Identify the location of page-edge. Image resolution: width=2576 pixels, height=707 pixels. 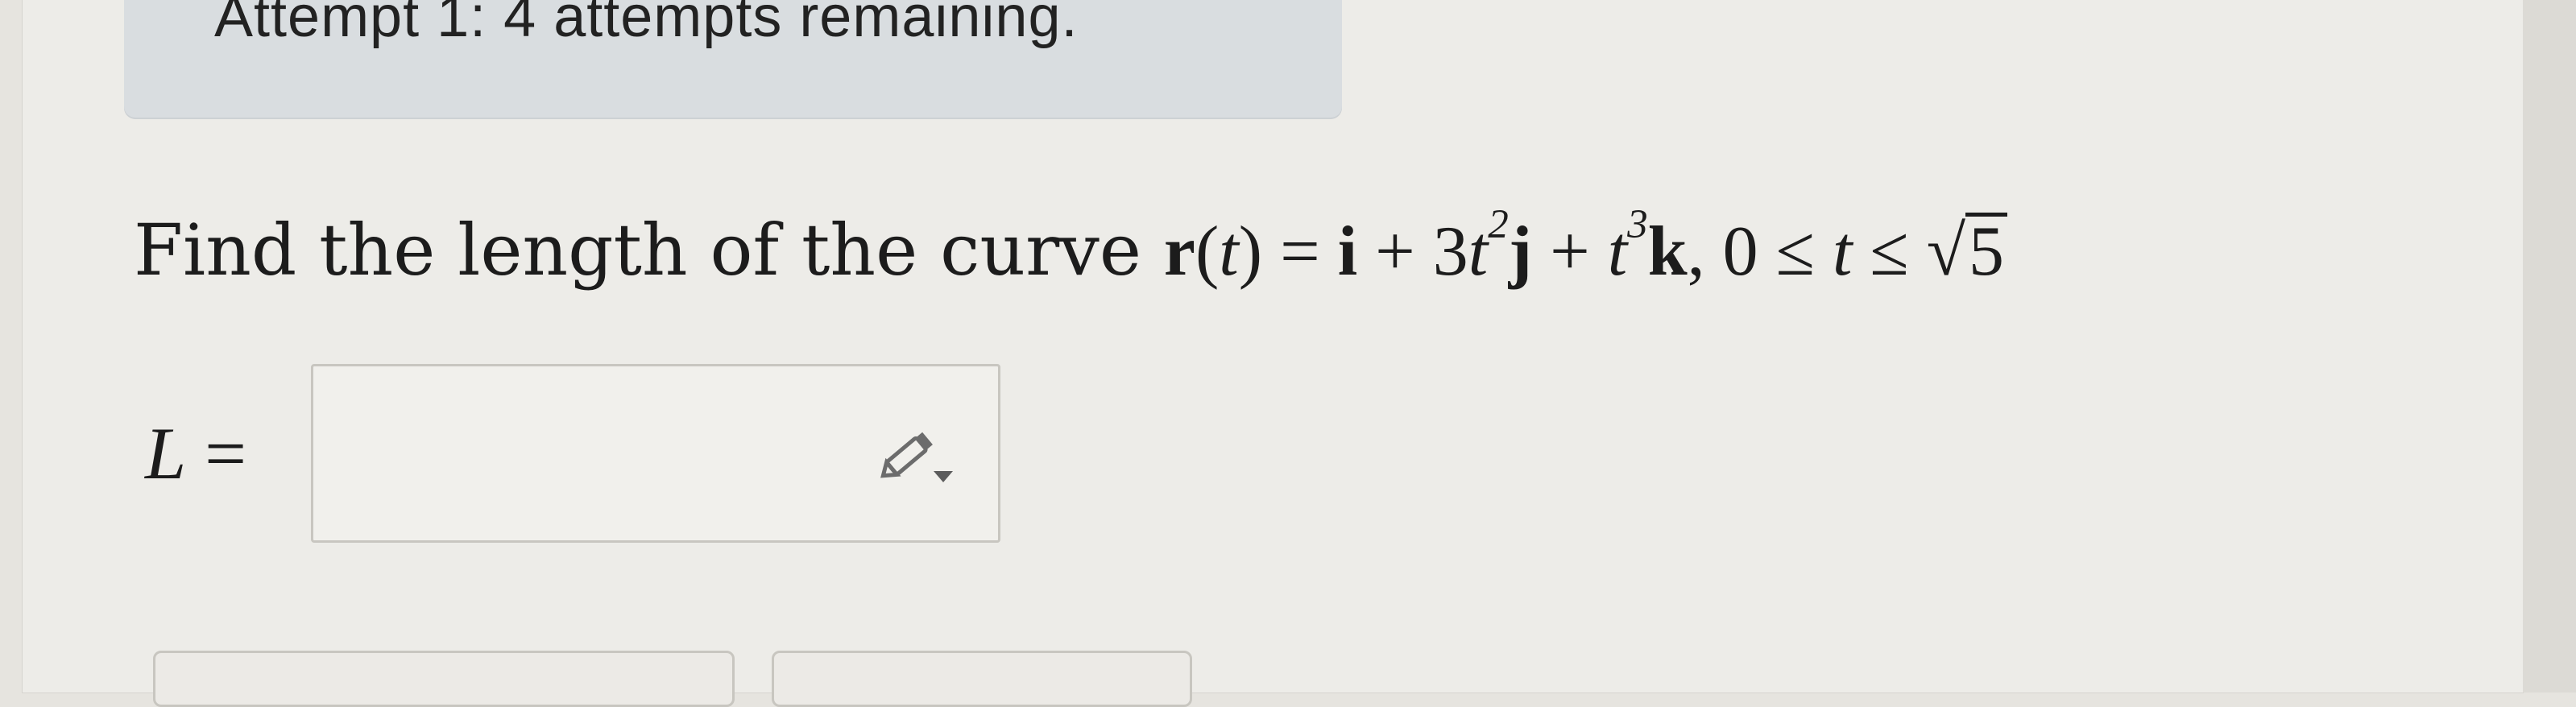
(2549, 346).